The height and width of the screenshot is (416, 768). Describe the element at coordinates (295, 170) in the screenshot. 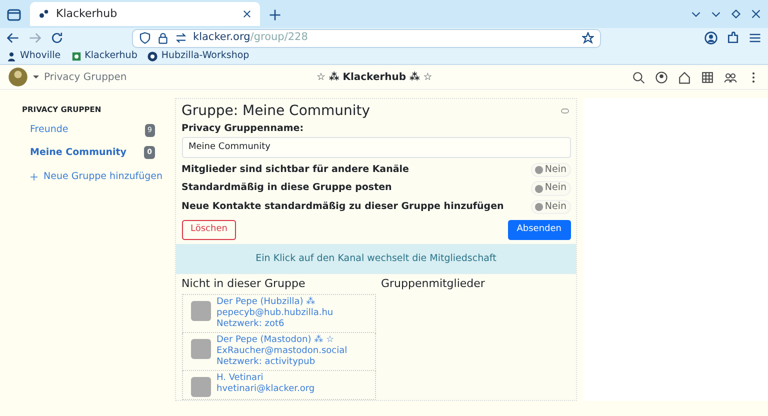

I see `setting-label: Mitglieder sind sichtbar für andere Kanäle` at that location.